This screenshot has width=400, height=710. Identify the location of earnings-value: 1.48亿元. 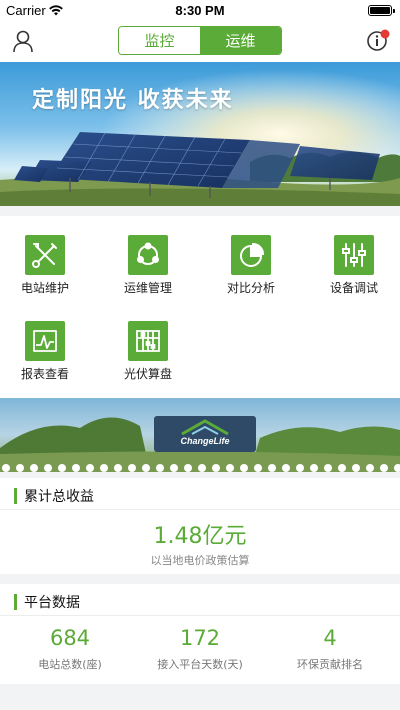
(200, 536).